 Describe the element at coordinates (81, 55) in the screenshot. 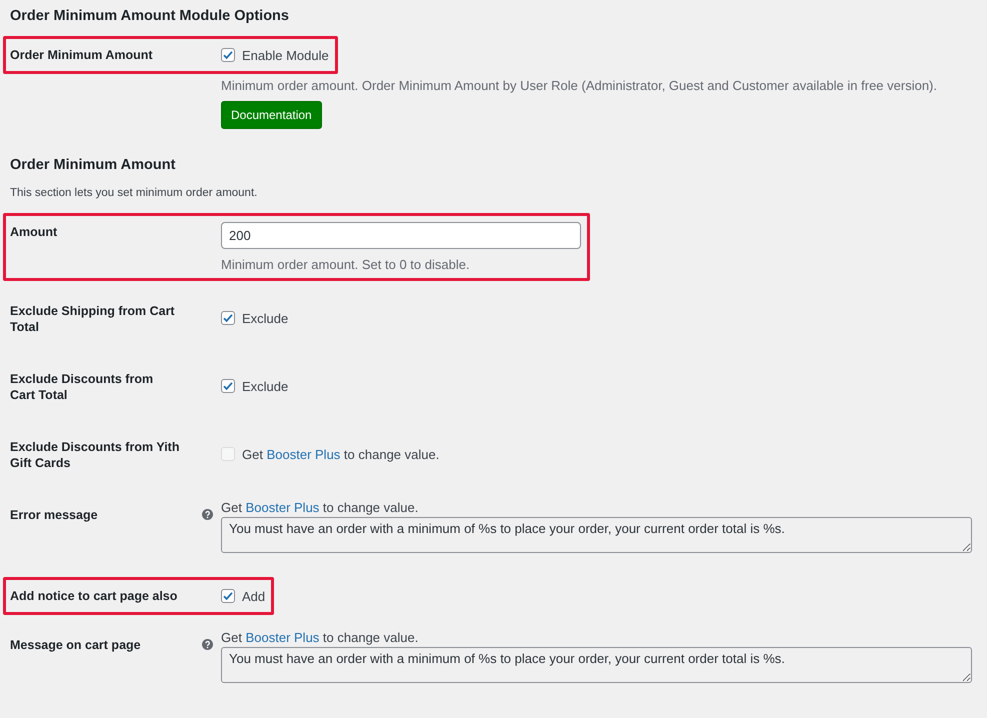

I see `field-label: Order Minimum Amount` at that location.